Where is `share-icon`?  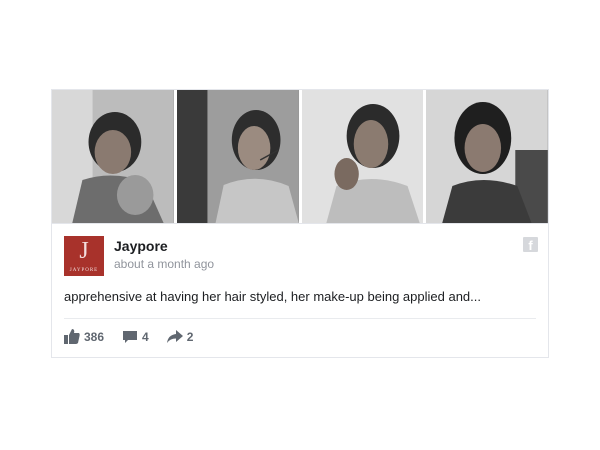
share-icon is located at coordinates (174, 336).